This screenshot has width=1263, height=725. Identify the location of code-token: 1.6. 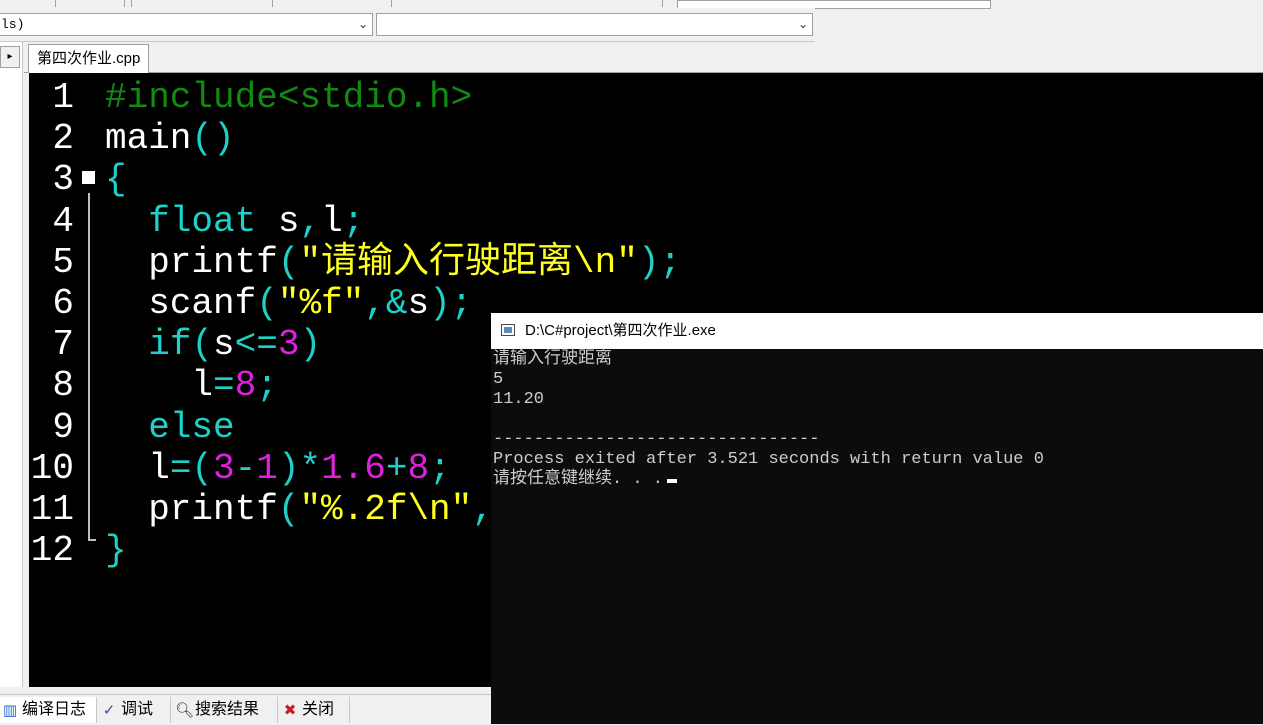
(353, 468).